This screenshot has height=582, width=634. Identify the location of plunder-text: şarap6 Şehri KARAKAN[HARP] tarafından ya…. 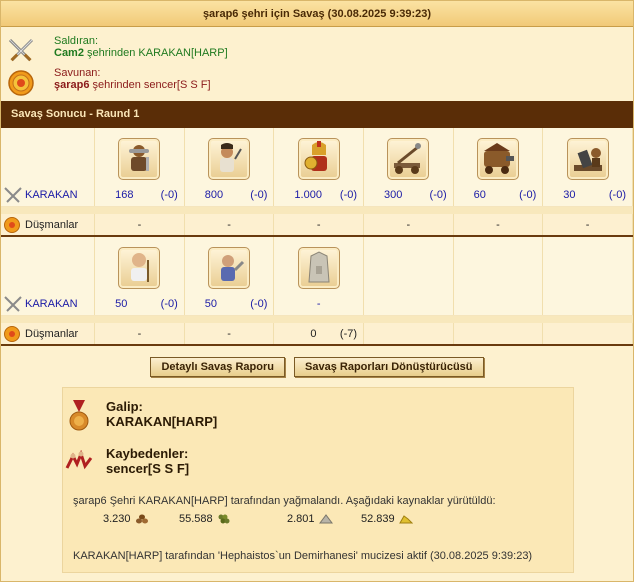
(284, 501).